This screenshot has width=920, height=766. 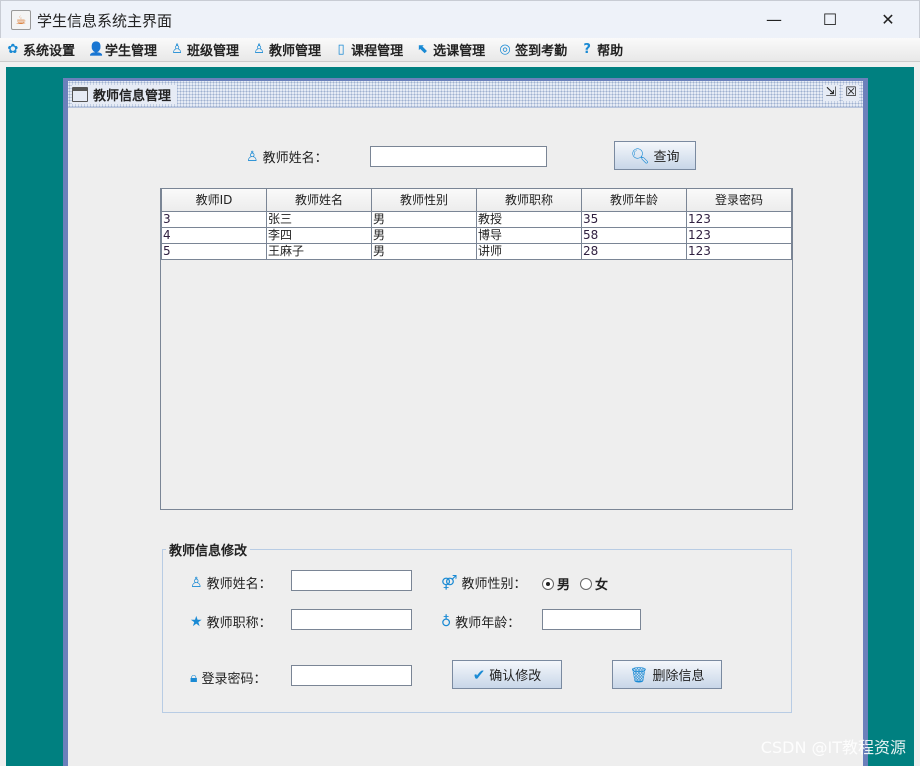 What do you see at coordinates (194, 677) in the screenshot?
I see `lock-icon: 🔒︎` at bounding box center [194, 677].